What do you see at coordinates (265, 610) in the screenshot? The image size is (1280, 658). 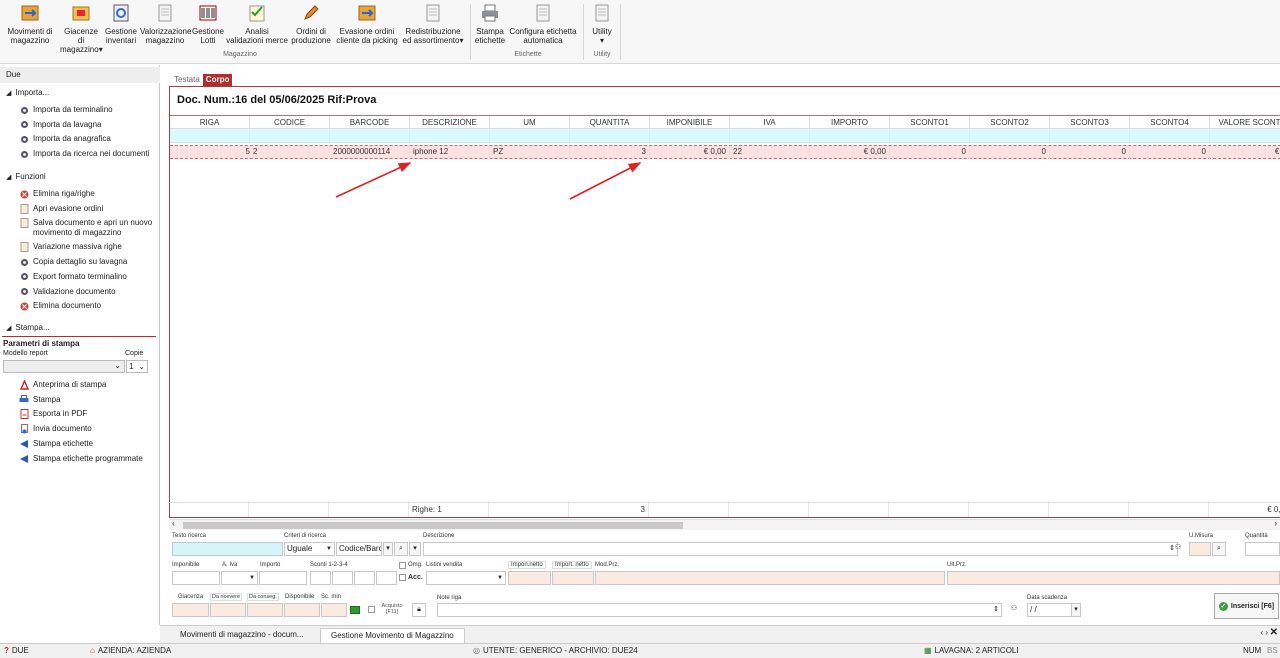 I see `to-deliver-input` at bounding box center [265, 610].